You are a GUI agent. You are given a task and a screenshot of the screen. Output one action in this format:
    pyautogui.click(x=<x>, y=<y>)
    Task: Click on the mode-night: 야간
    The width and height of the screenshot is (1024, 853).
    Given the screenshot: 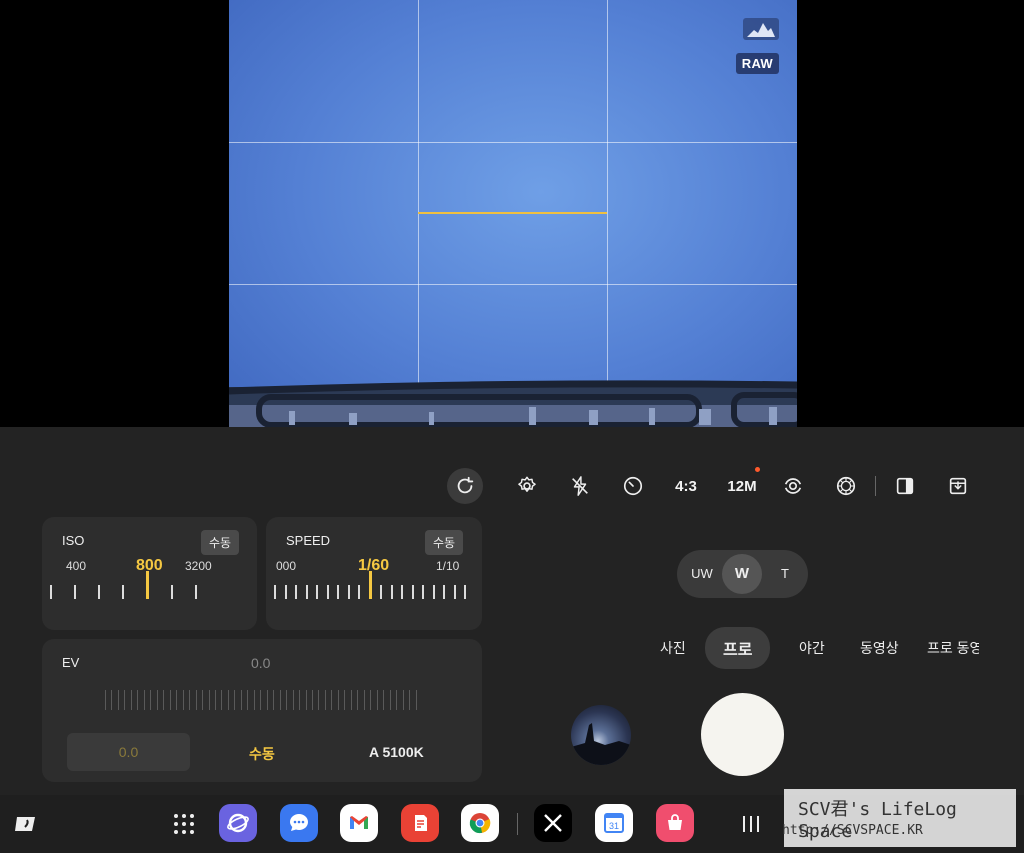 What is the action you would take?
    pyautogui.click(x=812, y=648)
    